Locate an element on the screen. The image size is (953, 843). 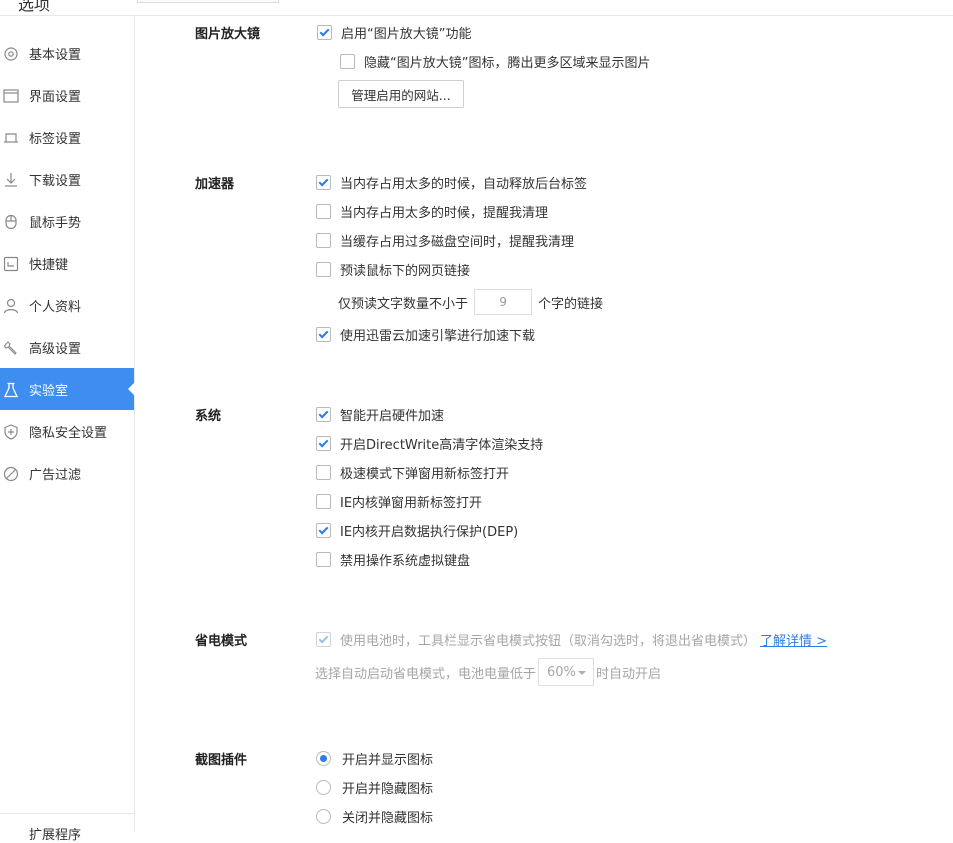
sidebar-item-mouse-gesture: 鼠标手势 is located at coordinates (67, 221).